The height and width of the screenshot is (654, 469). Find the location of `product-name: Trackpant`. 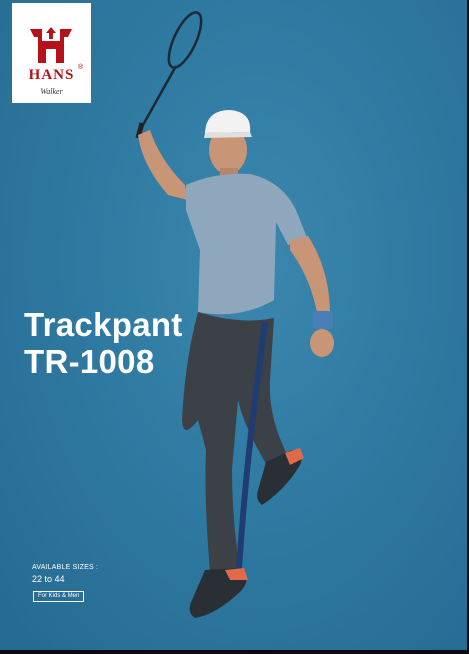

product-name: Trackpant is located at coordinates (103, 324).